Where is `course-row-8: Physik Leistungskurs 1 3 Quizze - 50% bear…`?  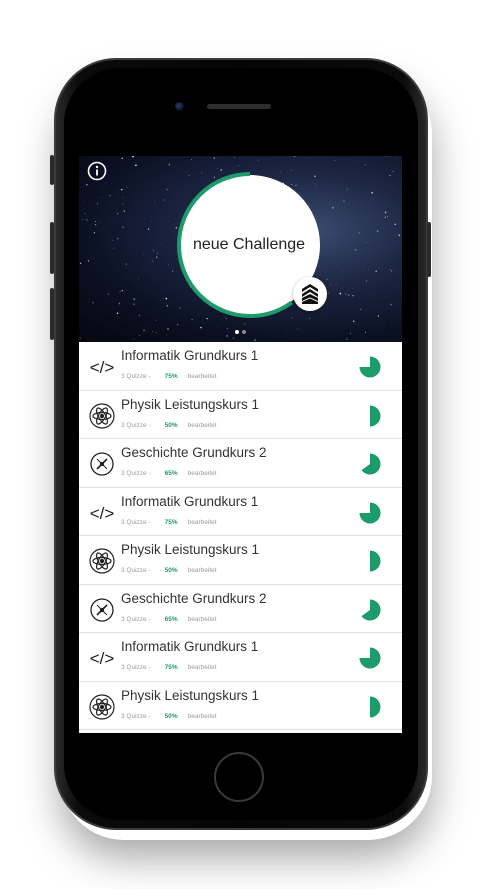 course-row-8: Physik Leistungskurs 1 3 Quizze - 50% bear… is located at coordinates (240, 705).